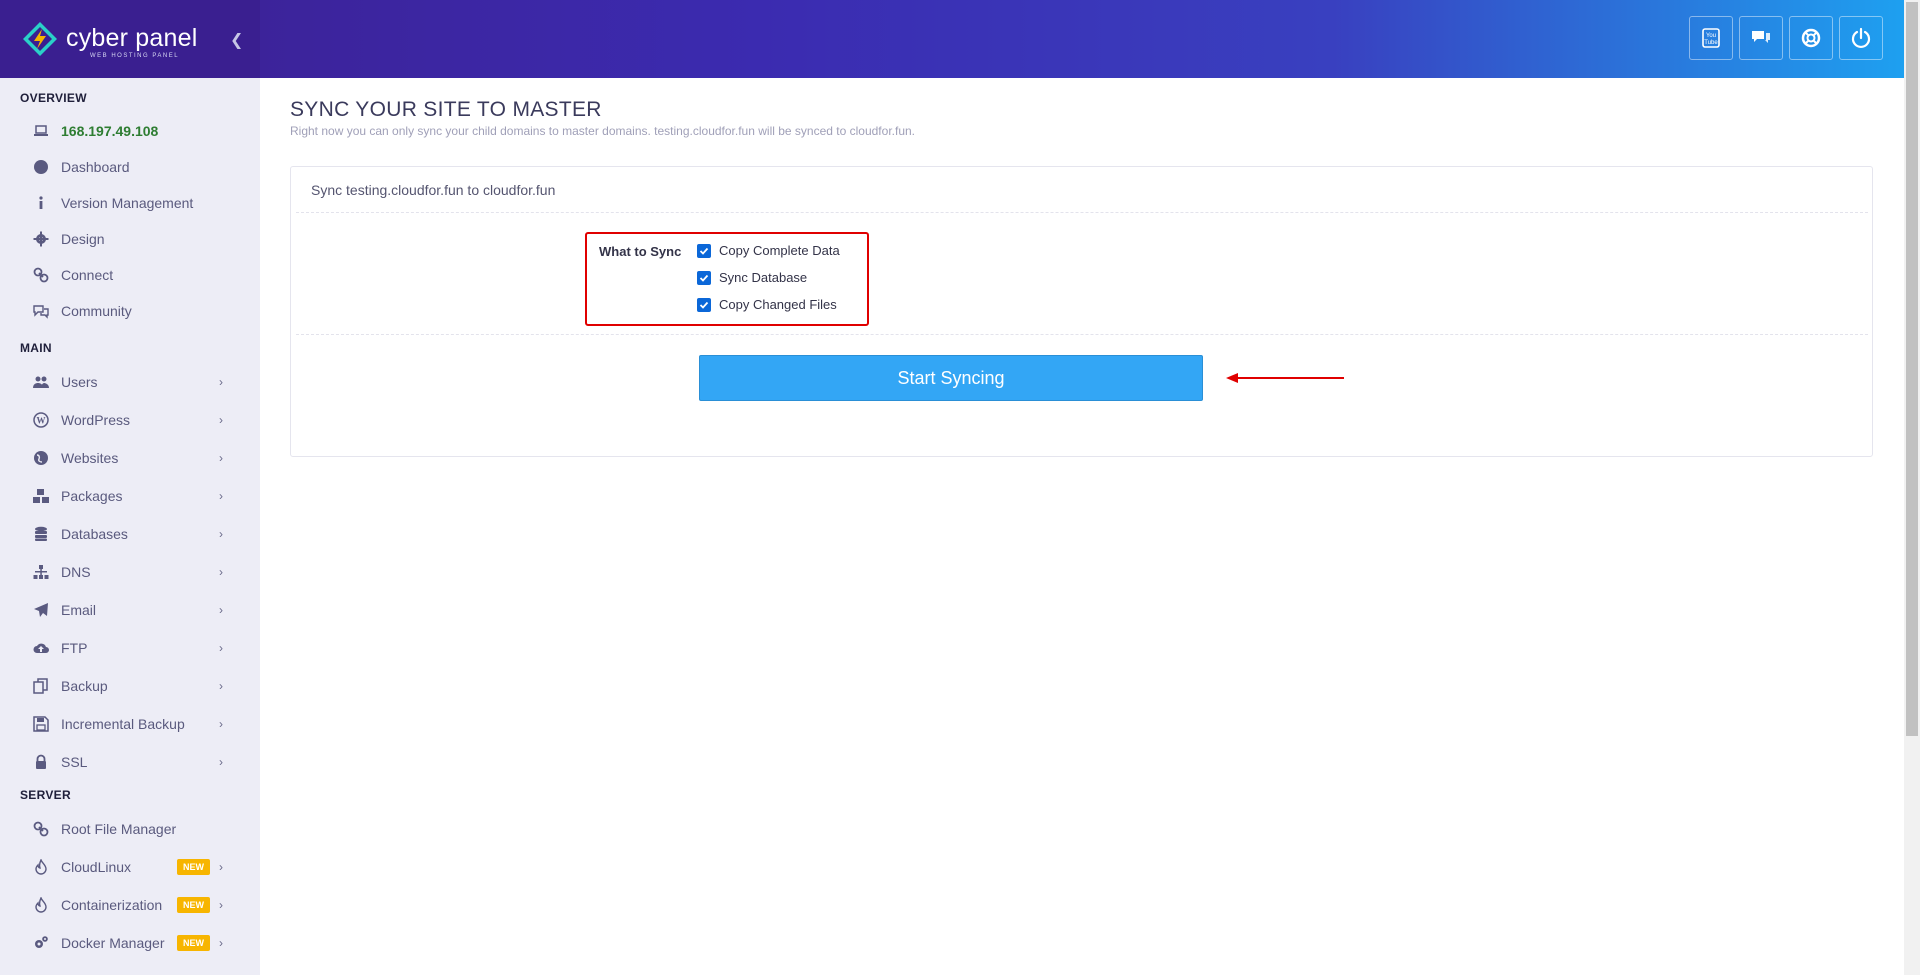 This screenshot has width=1920, height=975. I want to click on copy-icon, so click(41, 686).